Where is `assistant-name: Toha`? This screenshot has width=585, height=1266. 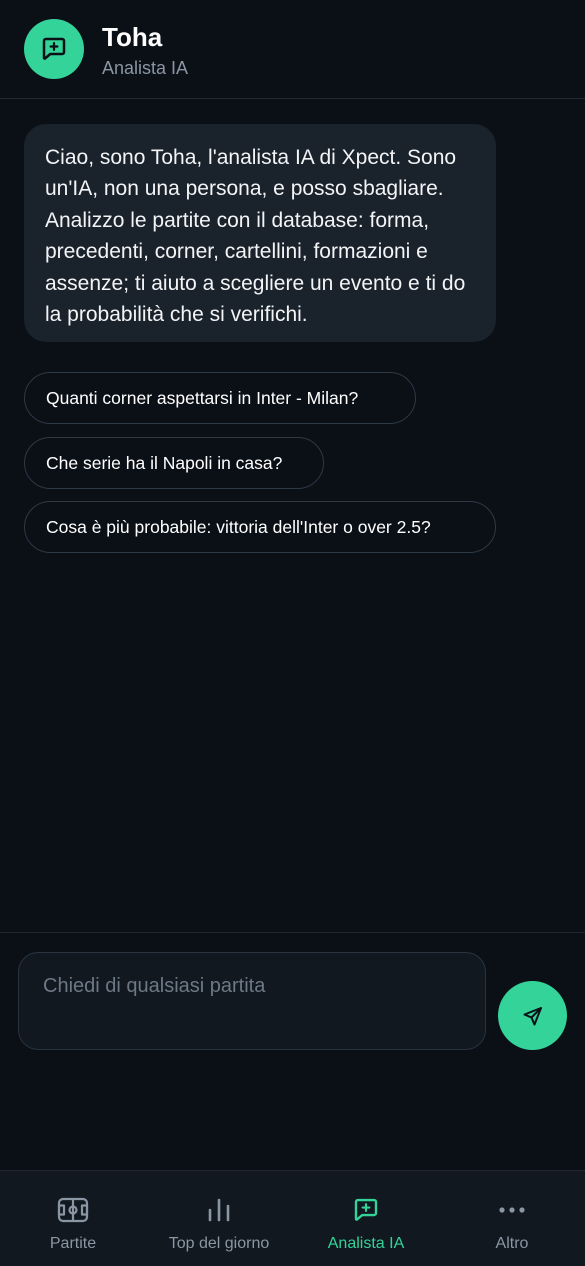
assistant-name: Toha is located at coordinates (132, 37).